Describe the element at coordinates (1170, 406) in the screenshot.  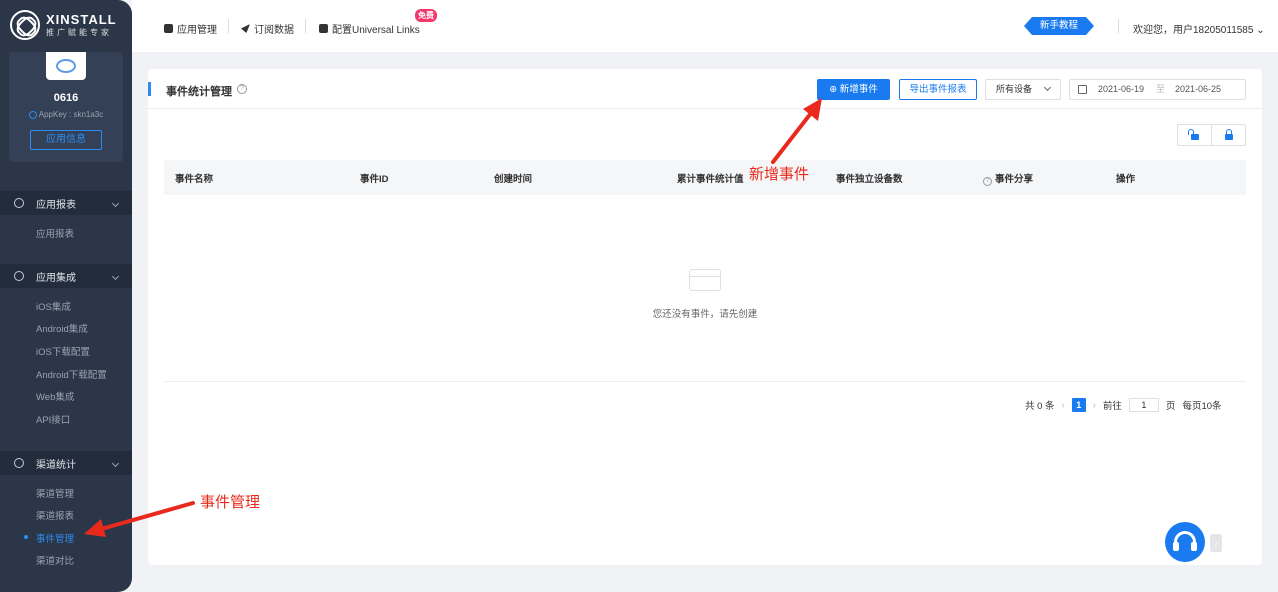
I see `page-suffix: 页` at that location.